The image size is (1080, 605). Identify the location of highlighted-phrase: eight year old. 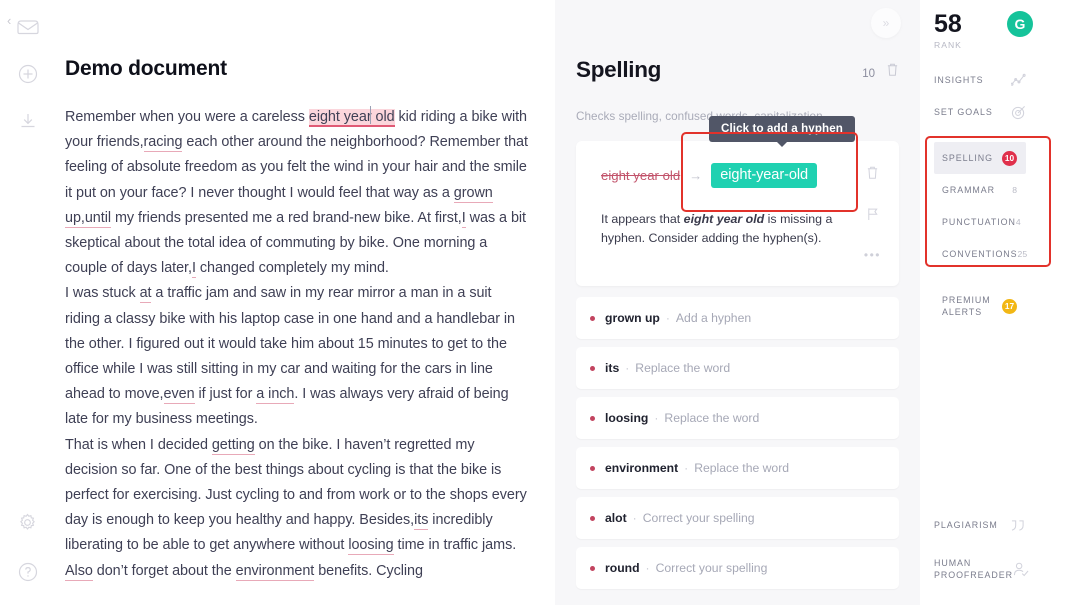
(351, 118).